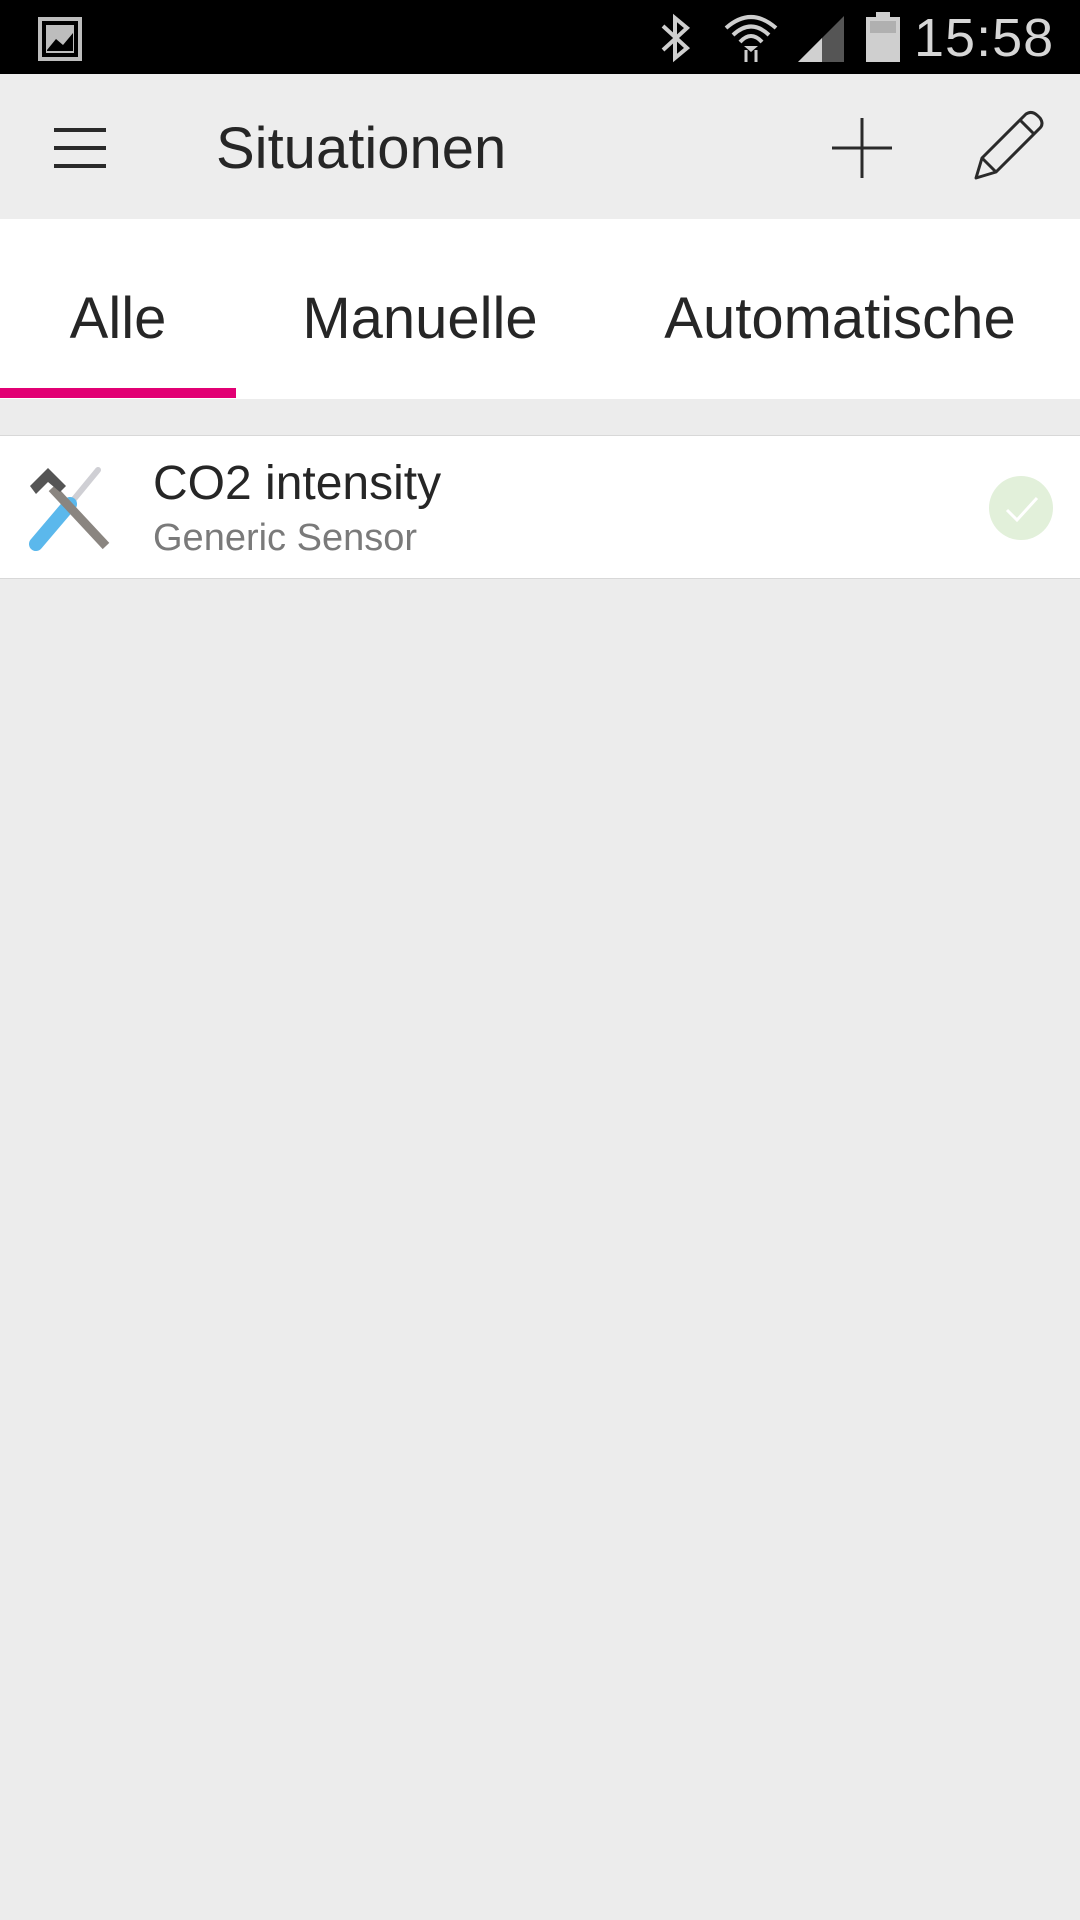  Describe the element at coordinates (118, 393) in the screenshot. I see `selected-tab-indicator` at that location.